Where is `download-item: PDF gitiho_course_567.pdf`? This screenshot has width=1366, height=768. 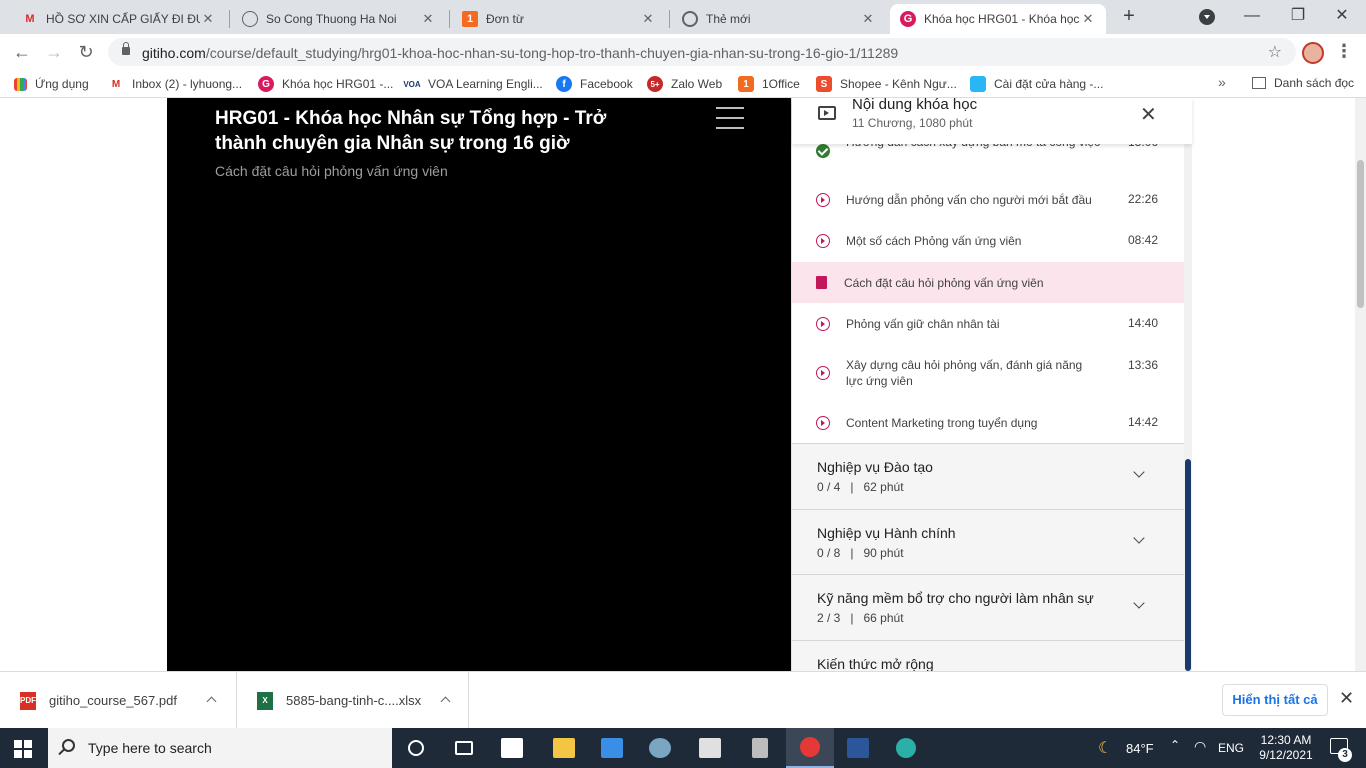 download-item: PDF gitiho_course_567.pdf is located at coordinates (118, 700).